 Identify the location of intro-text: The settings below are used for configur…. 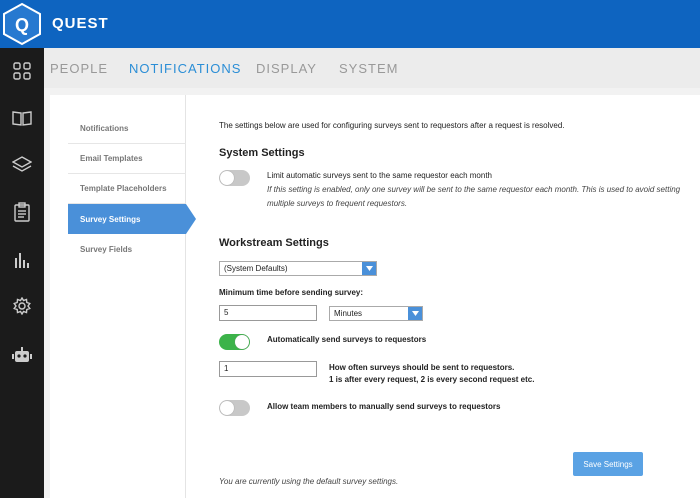
(392, 125).